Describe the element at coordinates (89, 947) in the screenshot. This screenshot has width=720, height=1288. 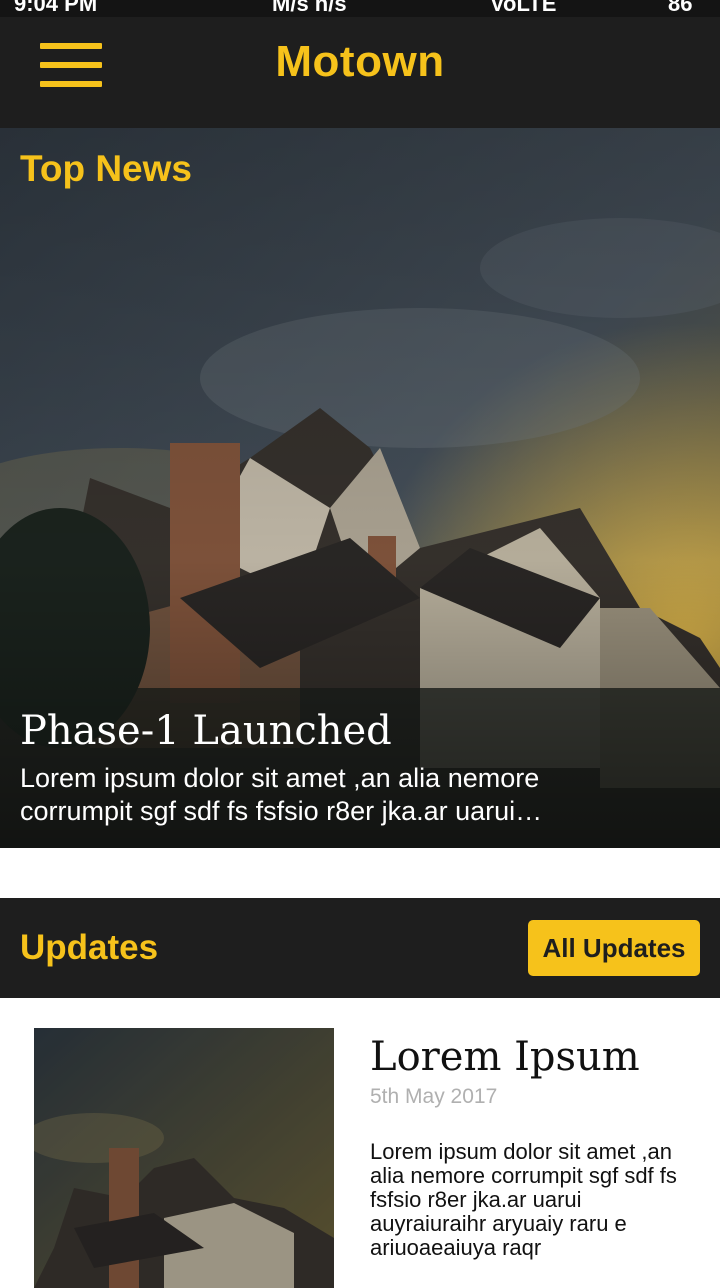
I see `updates-heading: Updates` at that location.